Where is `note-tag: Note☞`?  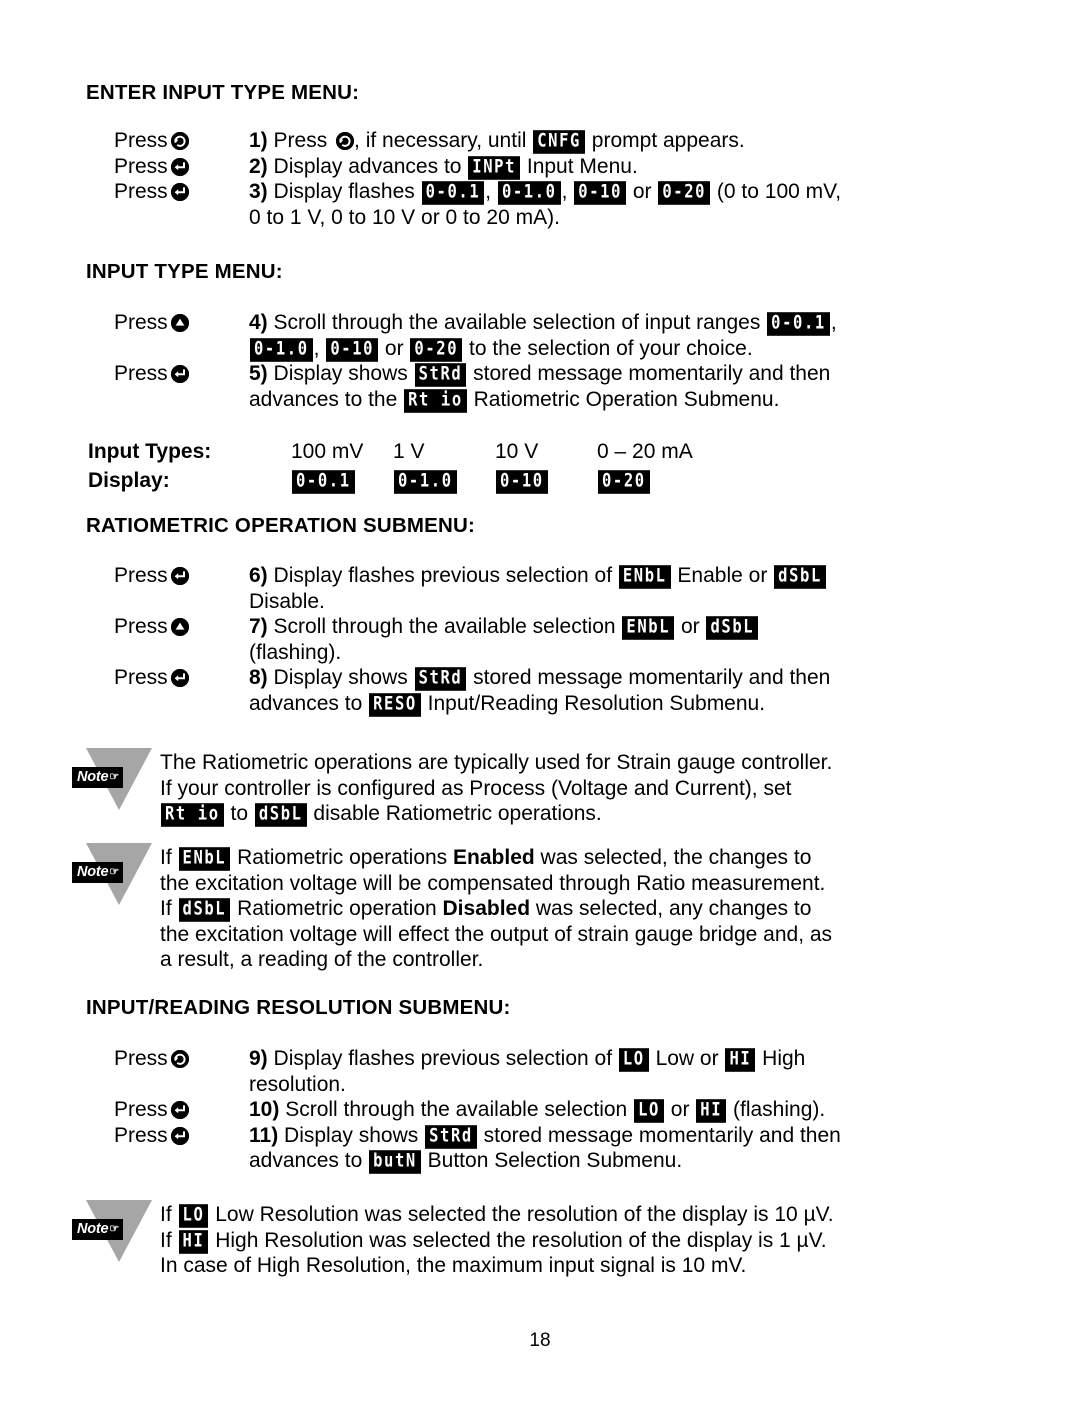
note-tag: Note☞ is located at coordinates (98, 1229).